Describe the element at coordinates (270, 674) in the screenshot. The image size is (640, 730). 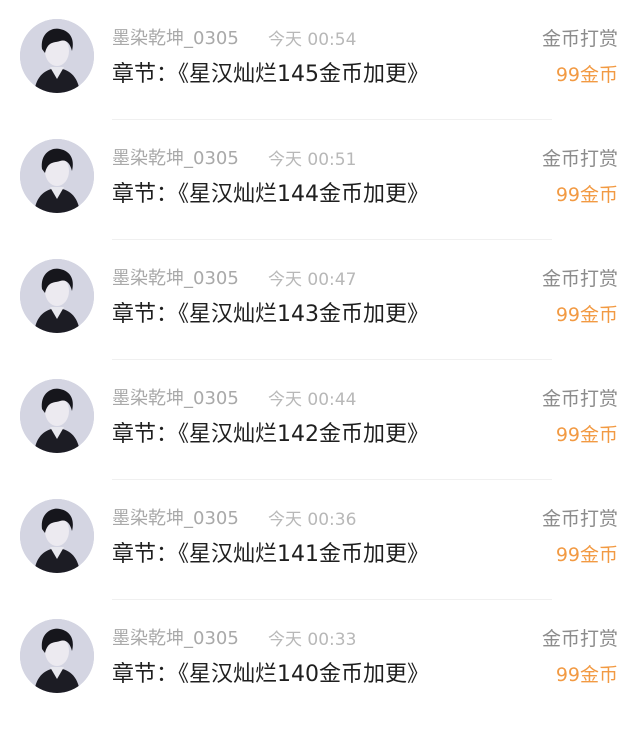
I see `chapter-title: 章节：《星汉灿烂140金币加更》` at that location.